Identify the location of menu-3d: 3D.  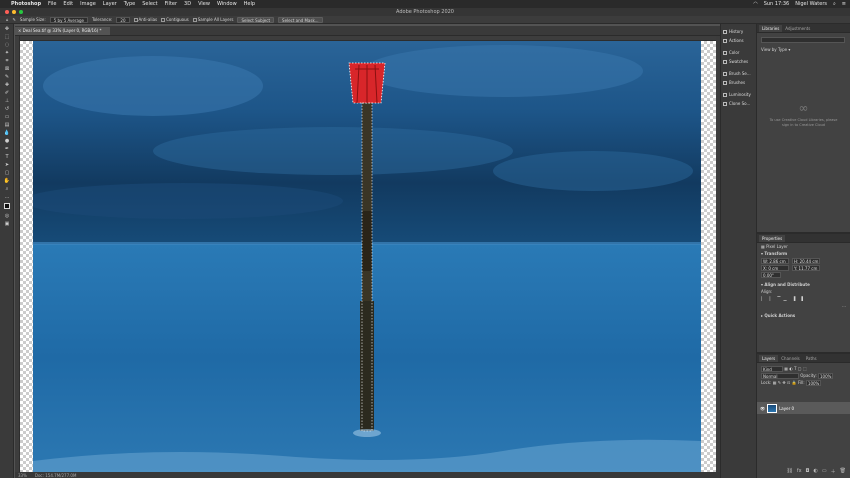
(187, 4).